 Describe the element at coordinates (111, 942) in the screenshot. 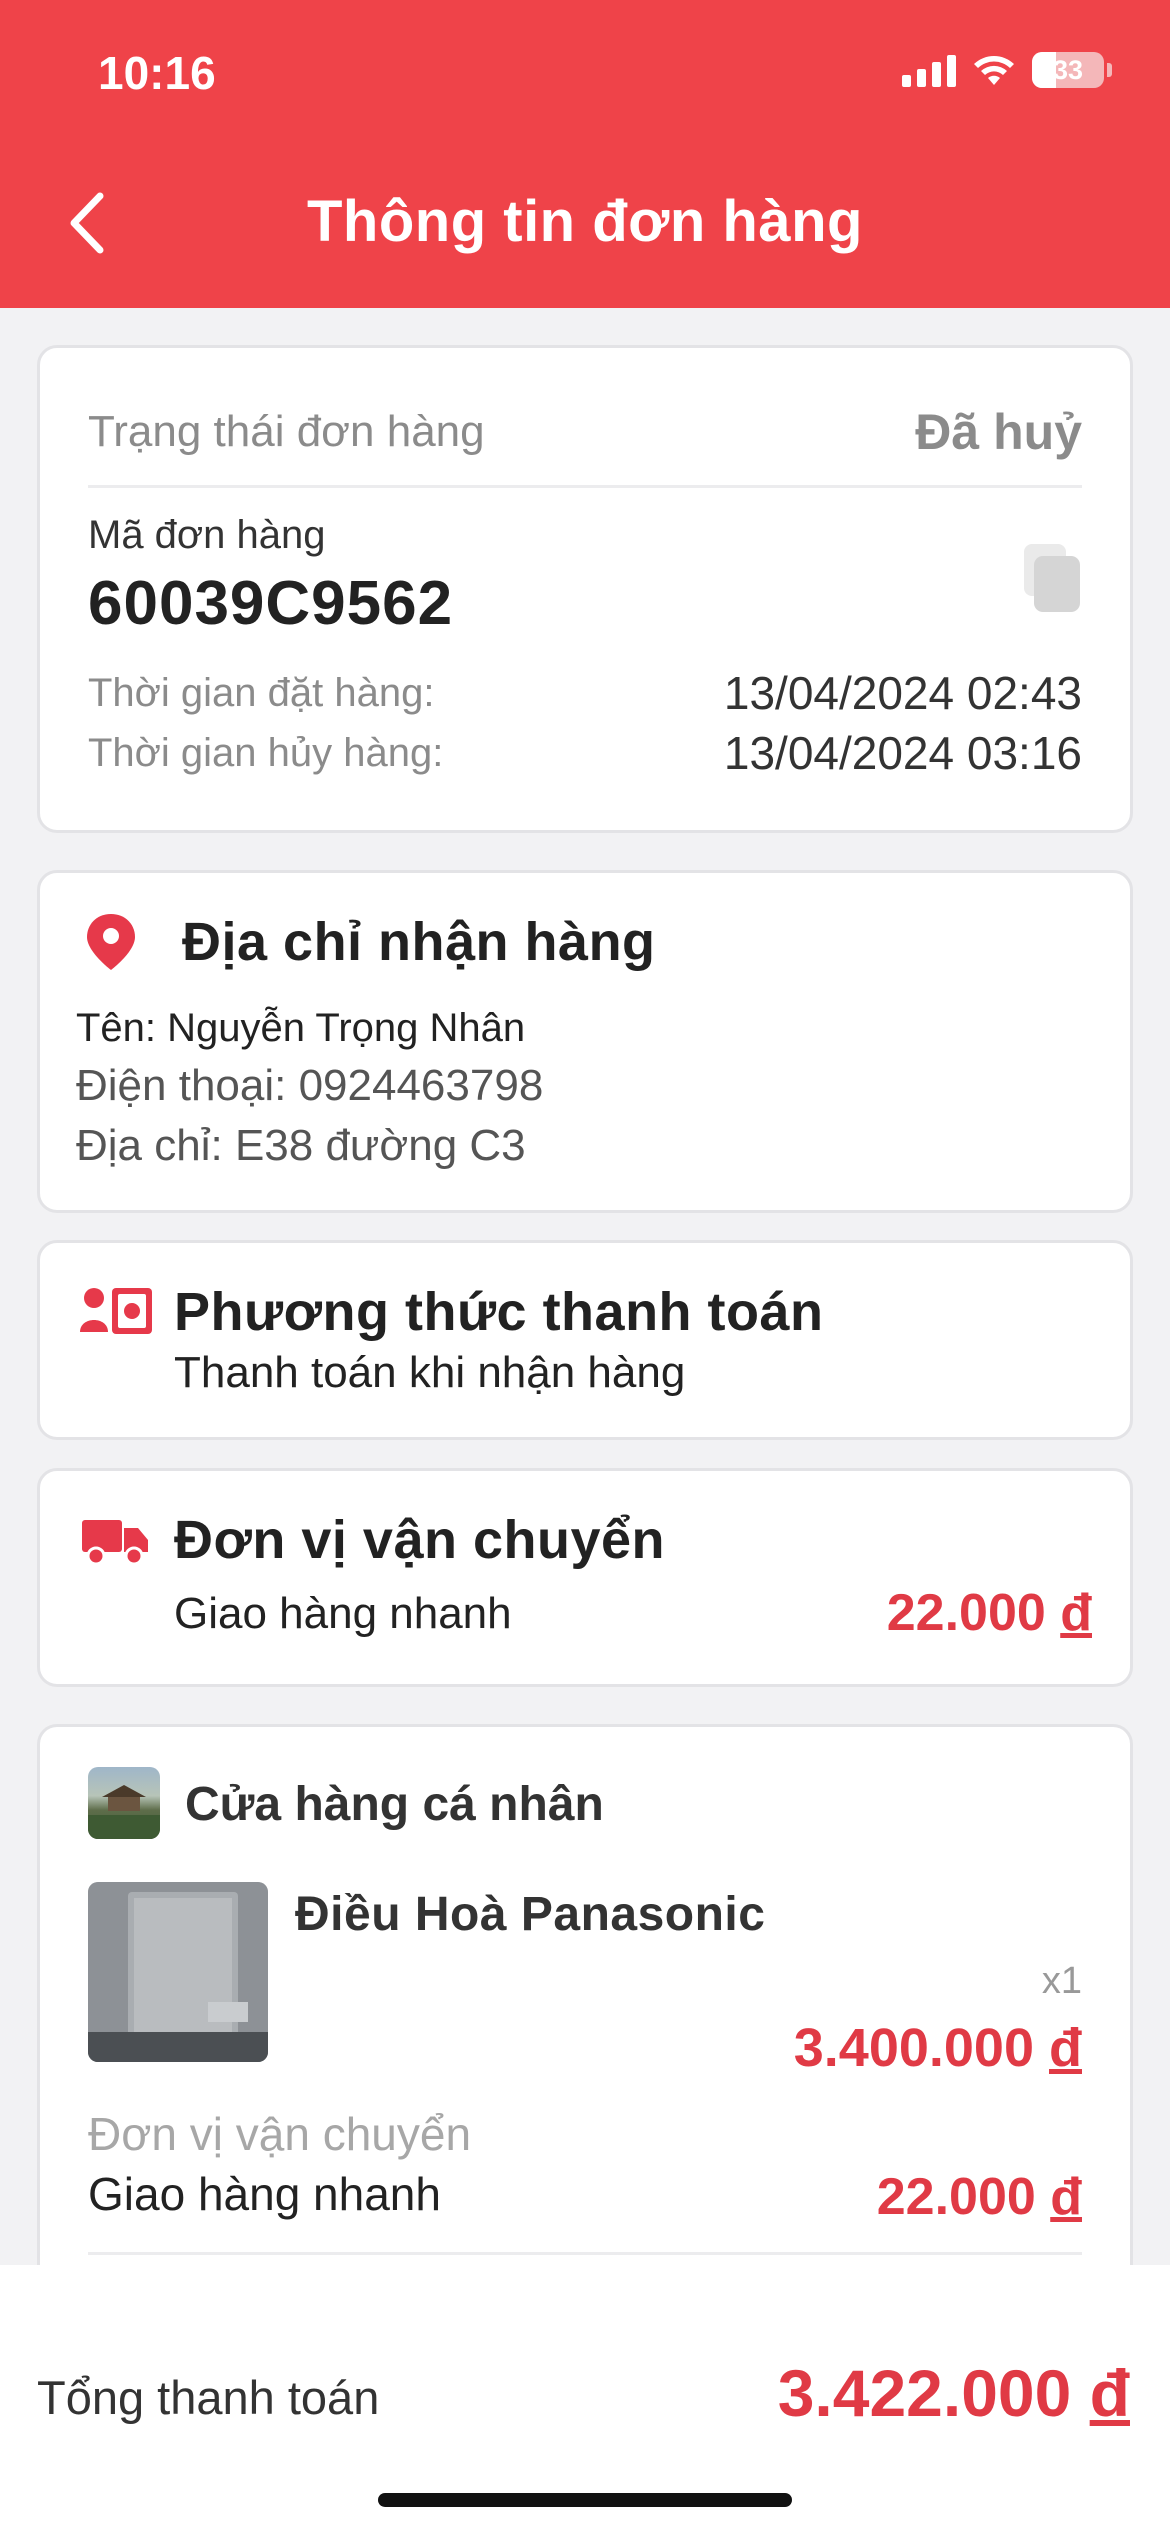

I see `location-pin-icon` at that location.